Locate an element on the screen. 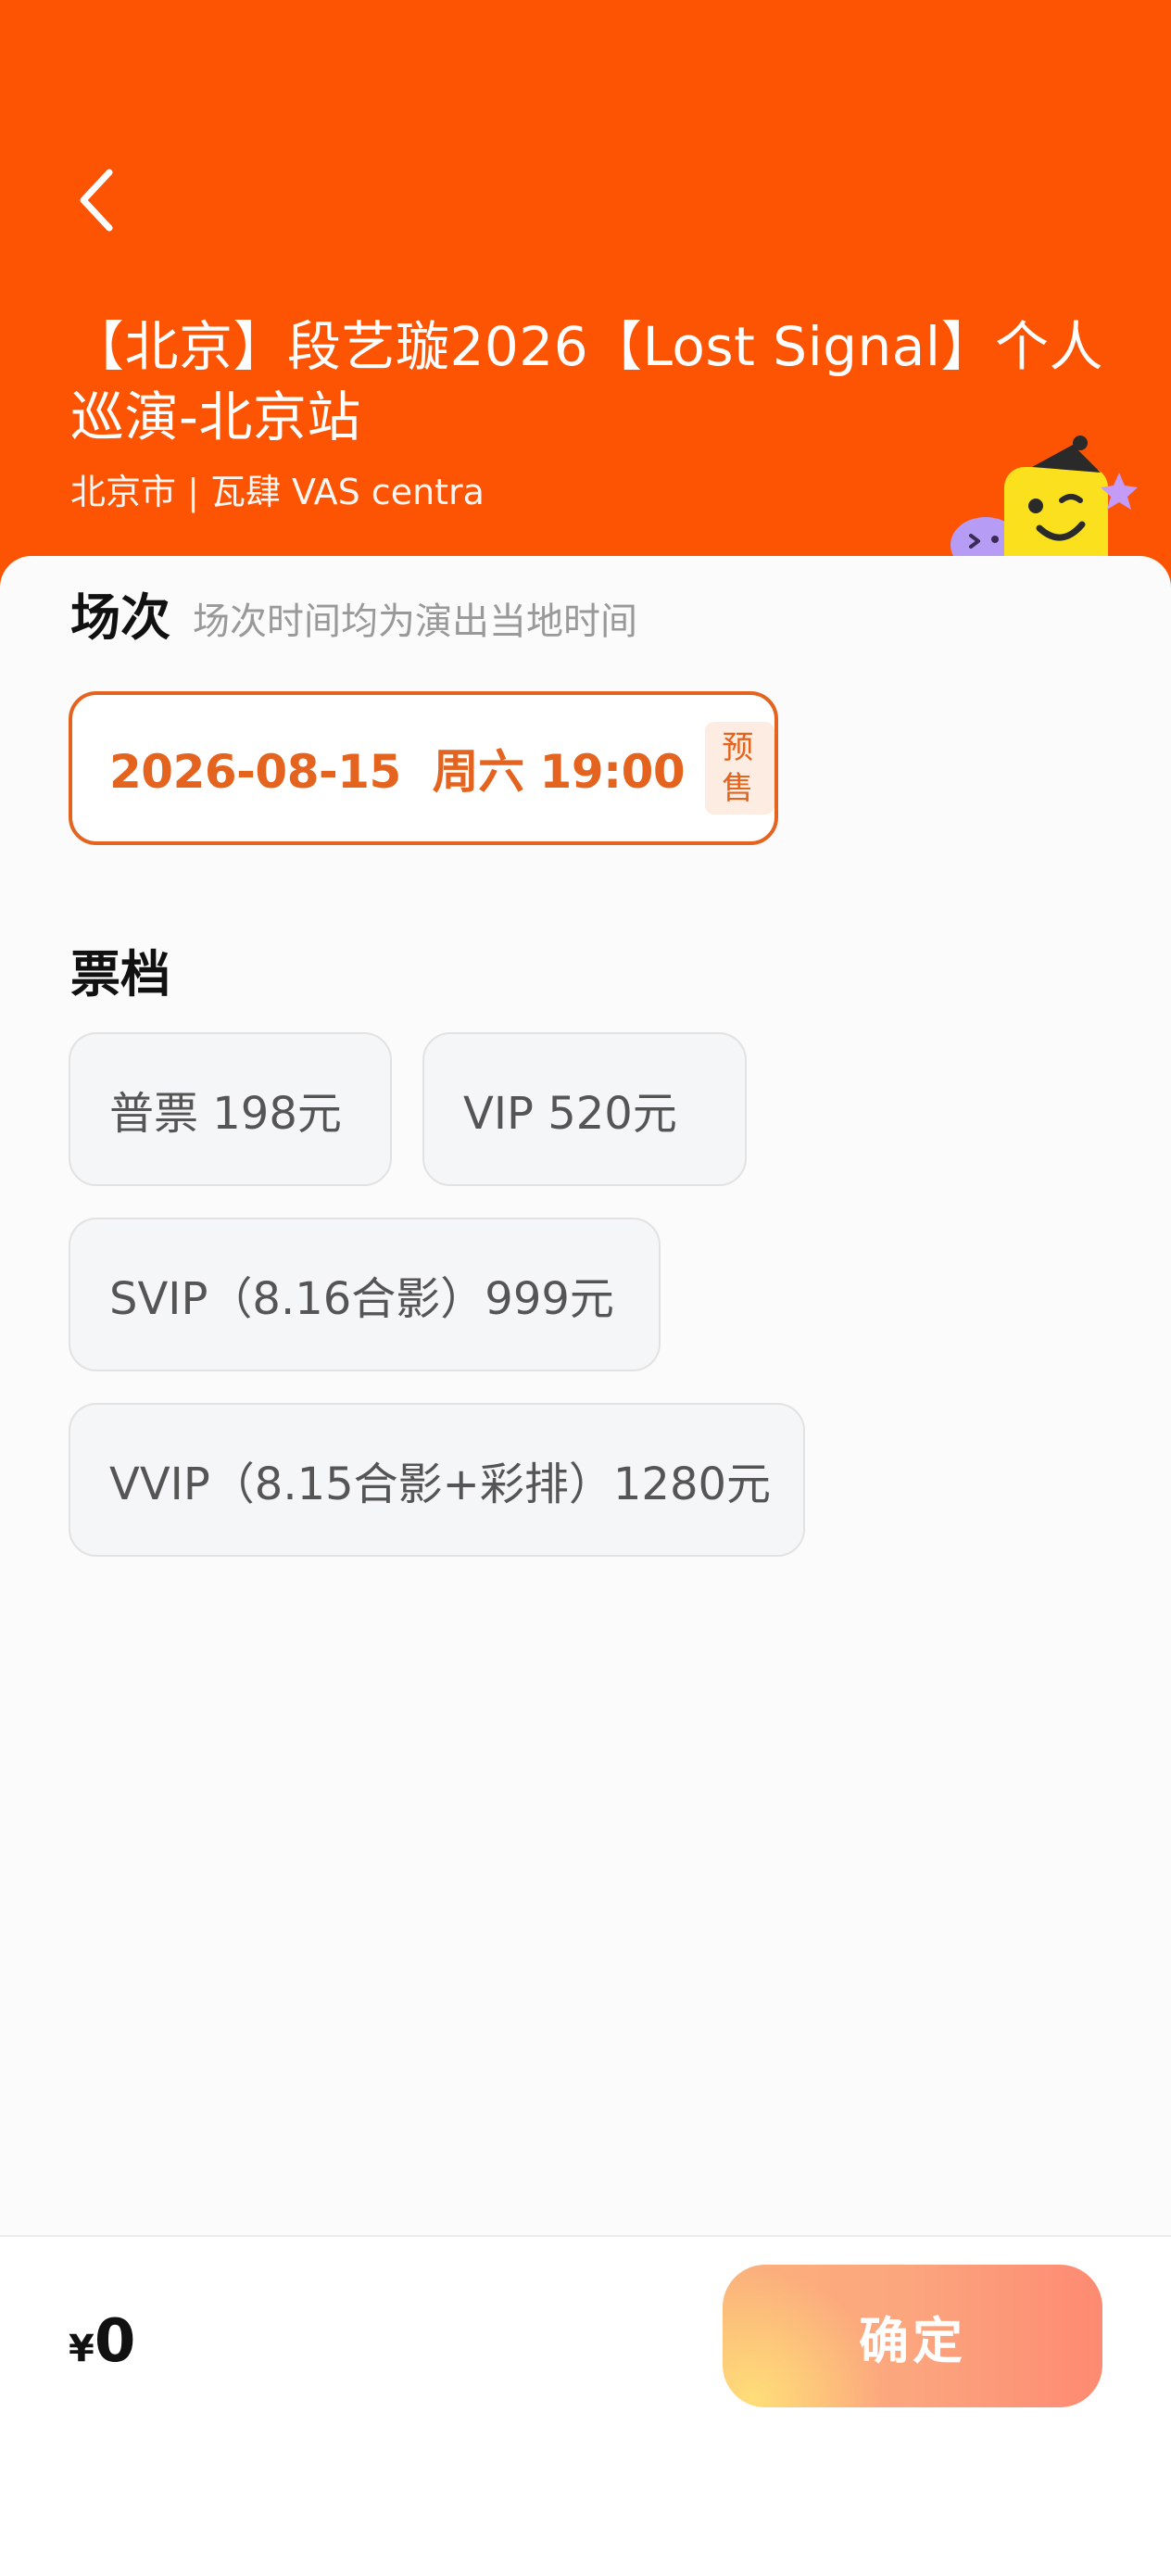  tier-option-svip: SVIP（8.16合影）999元 is located at coordinates (365, 1294).